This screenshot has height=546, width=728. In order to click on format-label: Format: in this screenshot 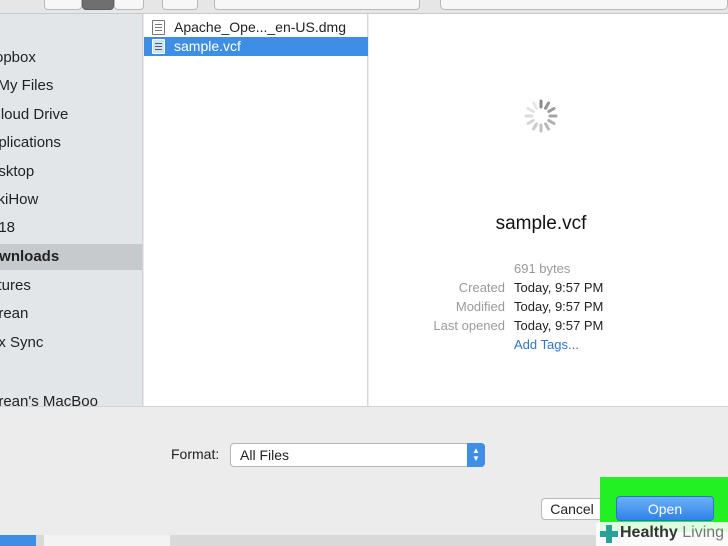, I will do `click(195, 454)`.